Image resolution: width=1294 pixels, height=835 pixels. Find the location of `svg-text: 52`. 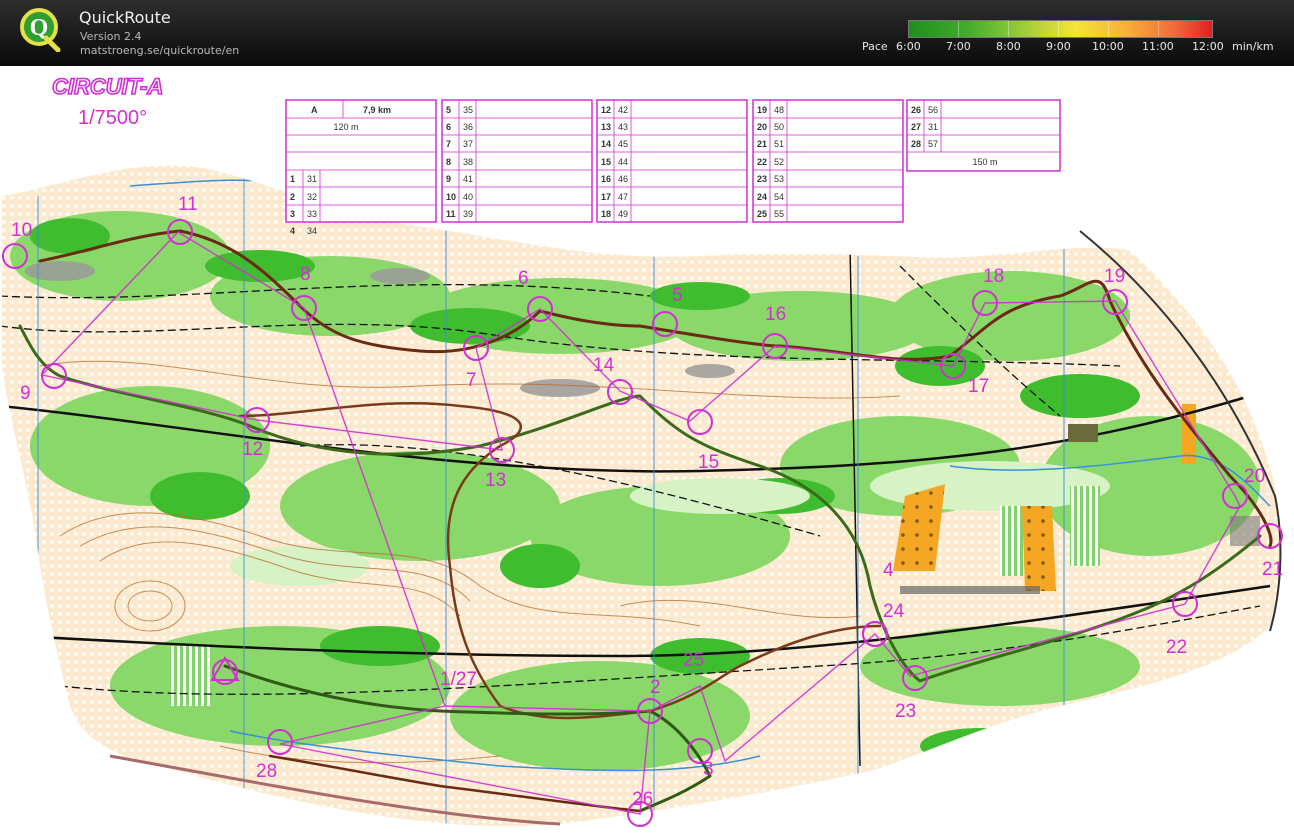

svg-text: 52 is located at coordinates (779, 162).